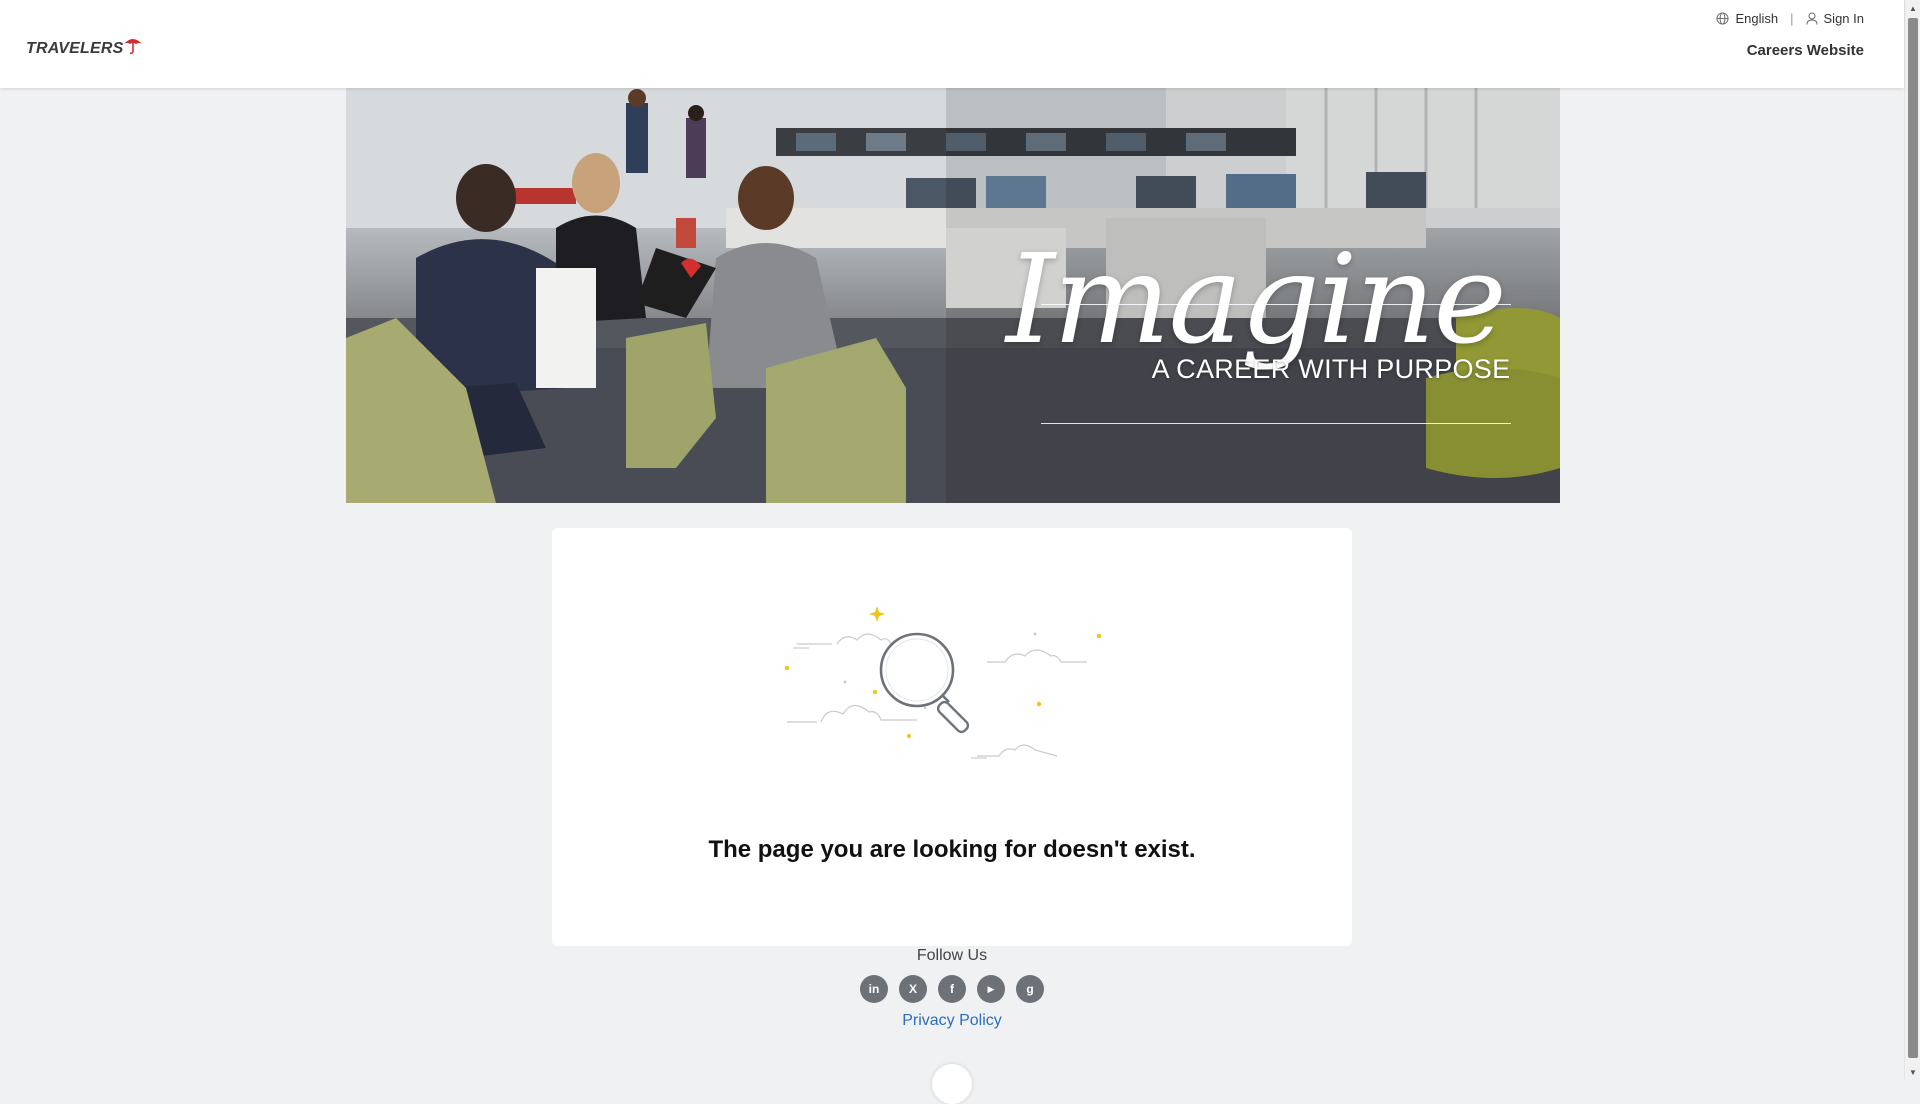  I want to click on page-scrollbar: ▲ ▼, so click(1912, 540).